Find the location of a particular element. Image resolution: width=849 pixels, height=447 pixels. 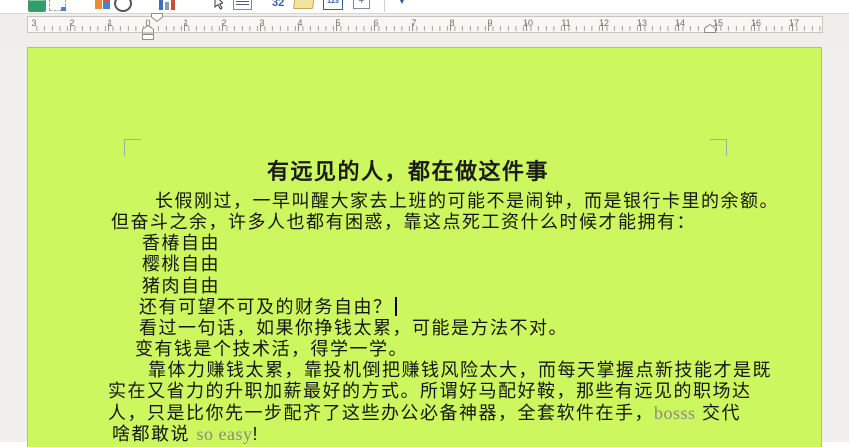

text-cursor is located at coordinates (395, 306).